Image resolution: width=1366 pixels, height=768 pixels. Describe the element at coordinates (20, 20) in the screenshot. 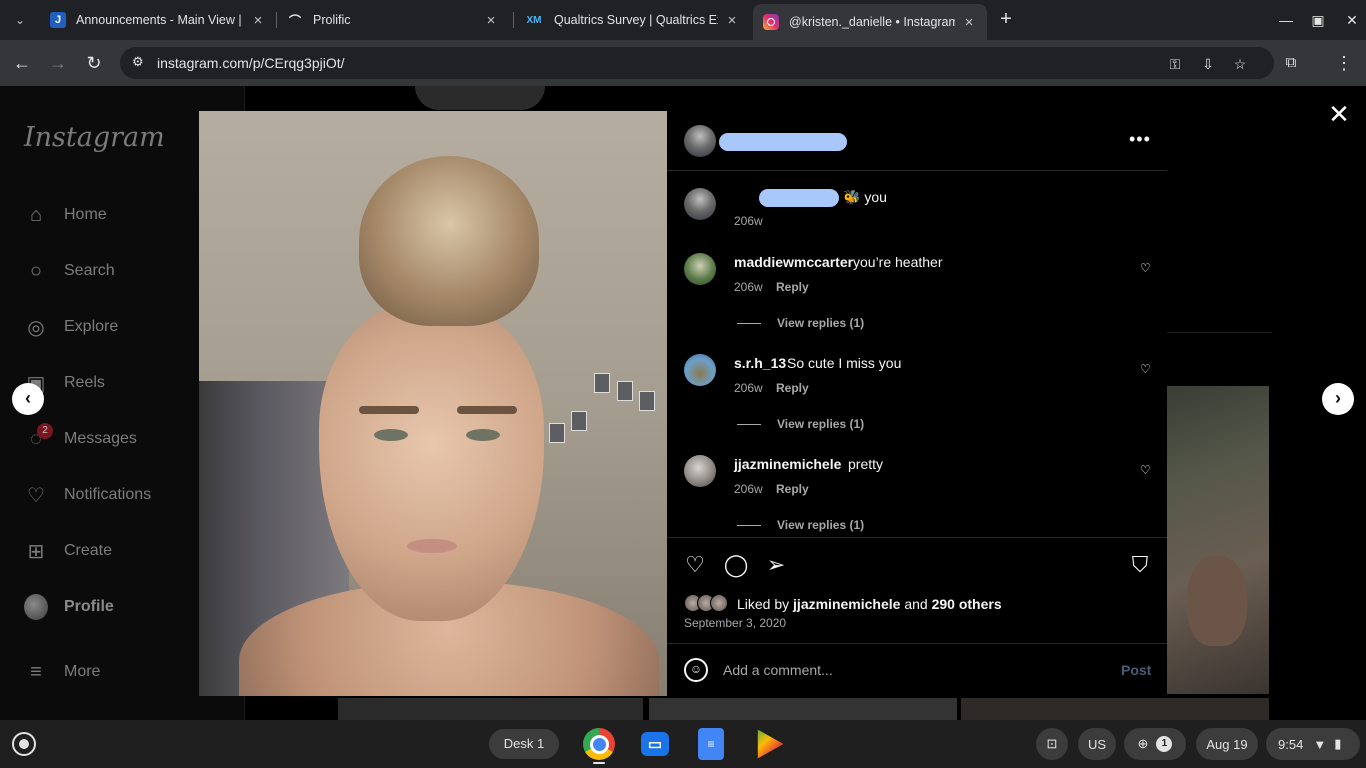

I see `tab-search-button: ⌄` at that location.